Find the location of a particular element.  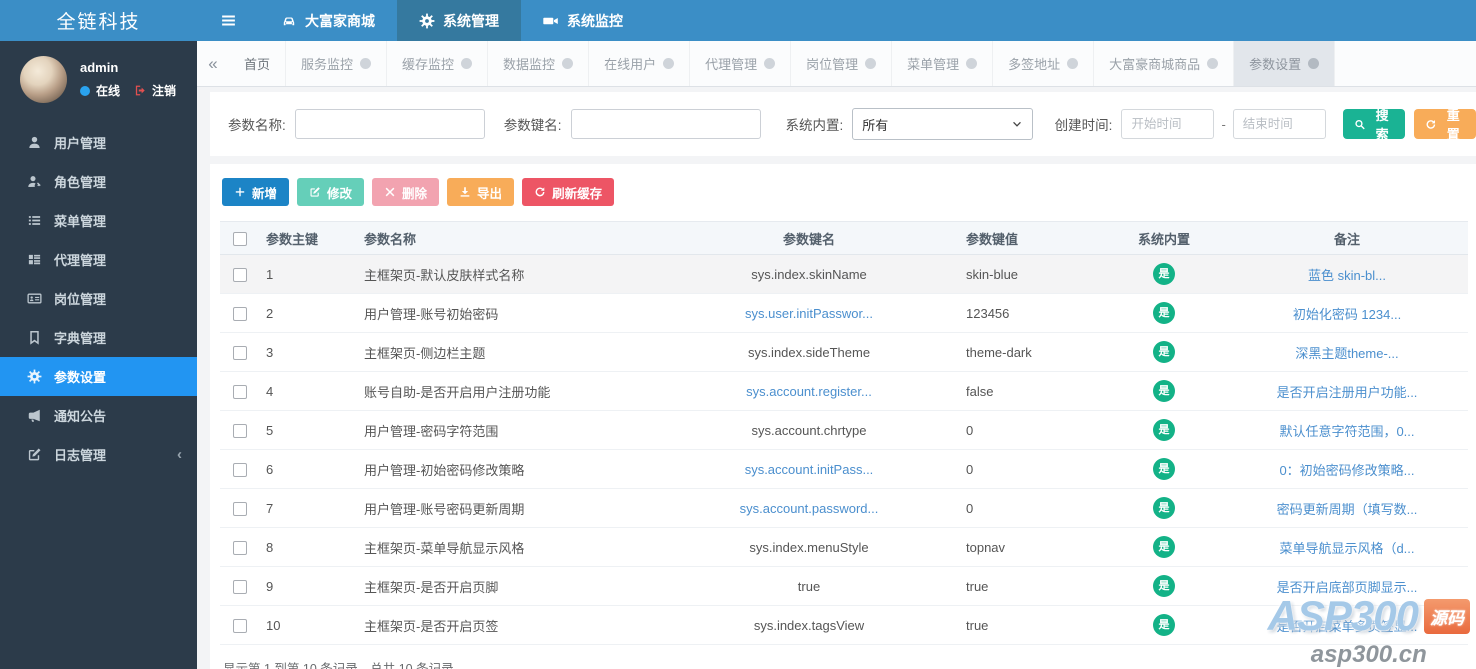

tab-service-monitor: 服务监控 is located at coordinates (337, 63).